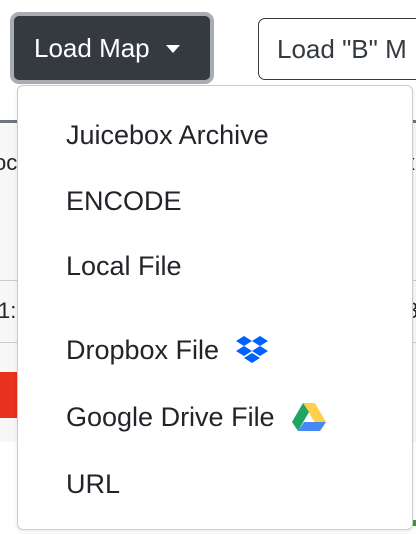 The image size is (416, 534). What do you see at coordinates (143, 349) in the screenshot?
I see `menu-item-label: Dropbox File` at bounding box center [143, 349].